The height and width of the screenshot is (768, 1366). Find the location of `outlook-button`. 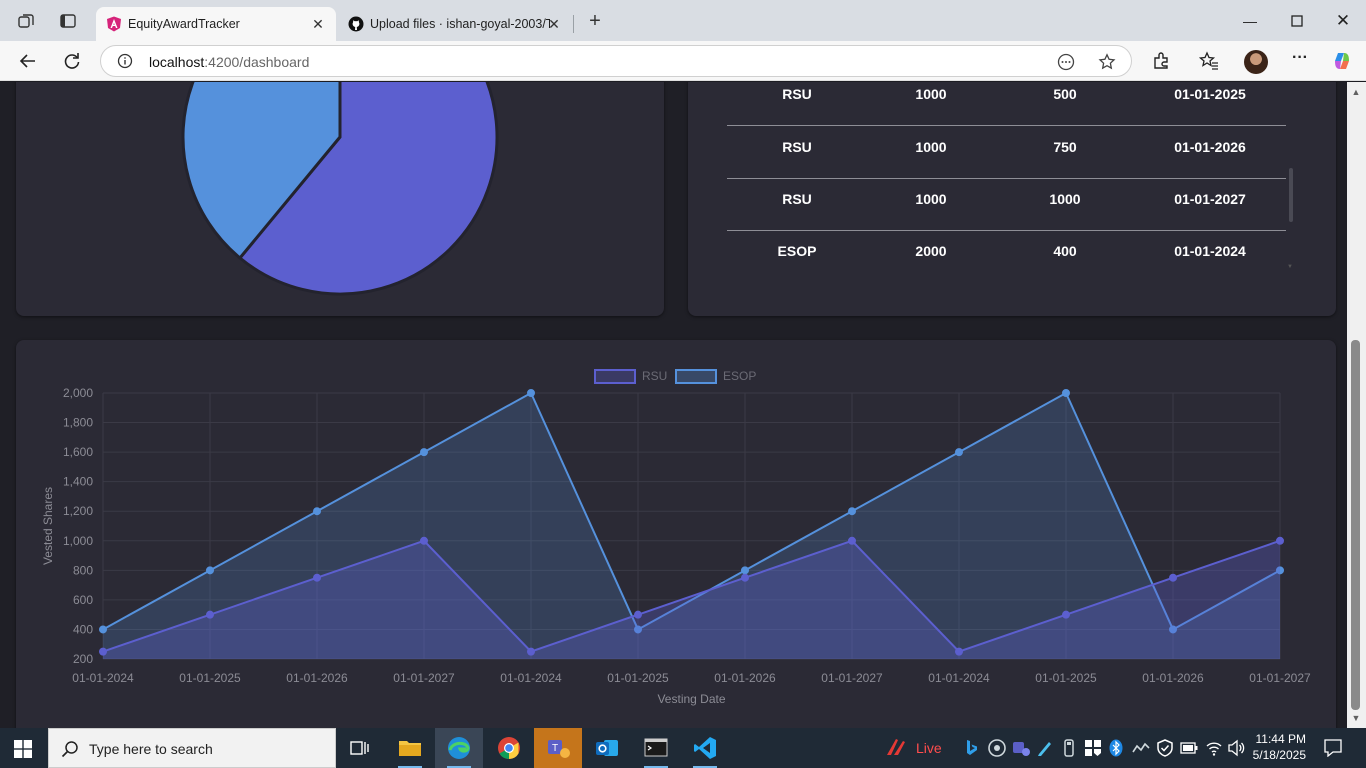

outlook-button is located at coordinates (607, 748).